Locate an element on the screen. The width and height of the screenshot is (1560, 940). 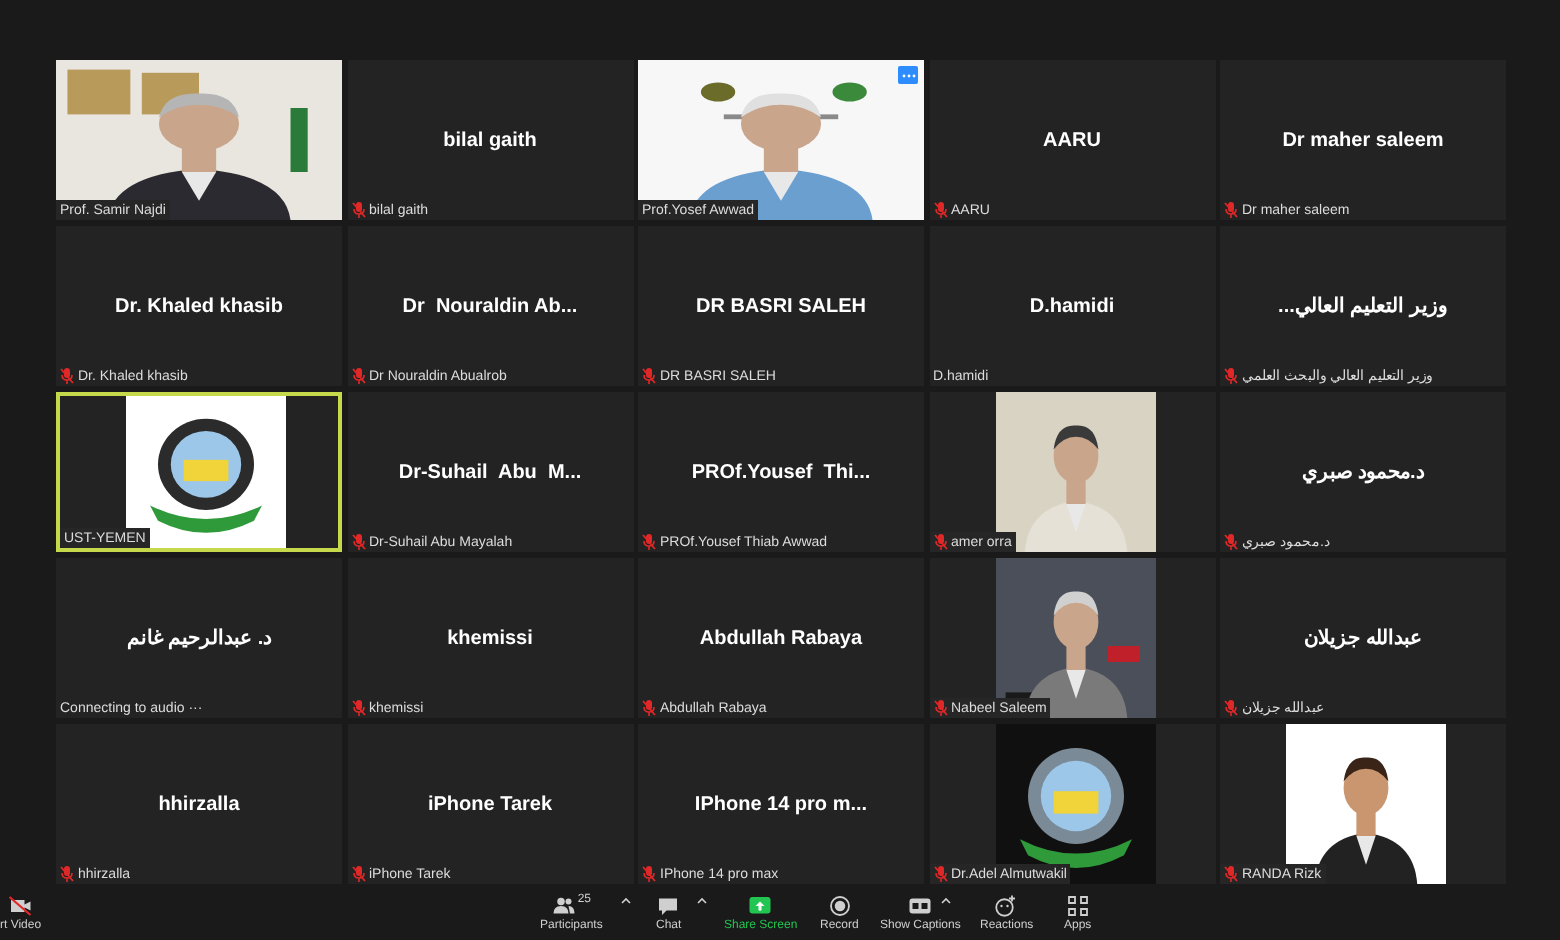
display-name: D.hamidi is located at coordinates (1072, 307).